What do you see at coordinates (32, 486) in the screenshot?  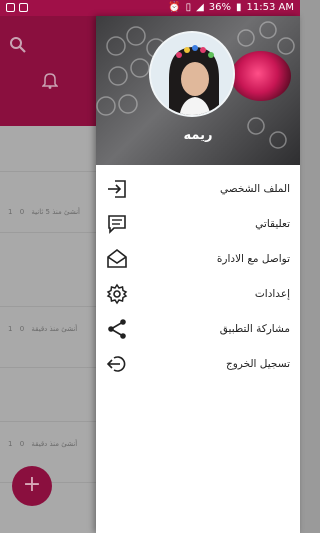 I see `add-post-fab: +` at bounding box center [32, 486].